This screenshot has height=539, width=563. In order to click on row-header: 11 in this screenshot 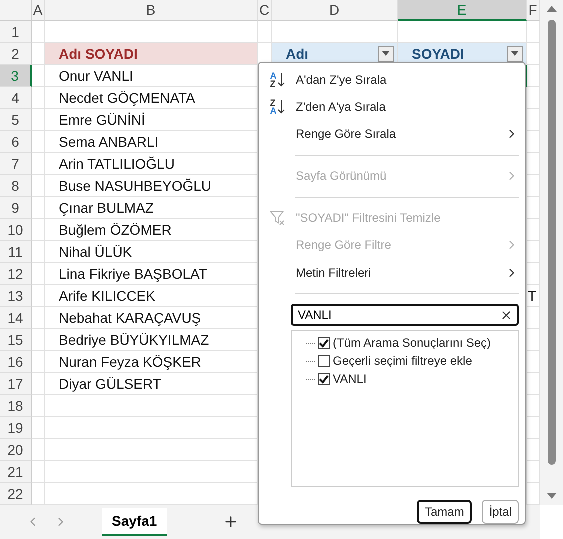, I will do `click(16, 252)`.